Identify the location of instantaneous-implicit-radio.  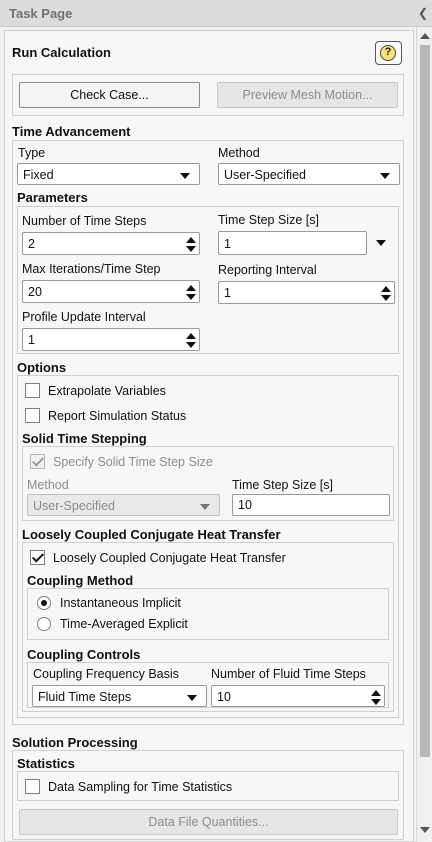
(44, 603).